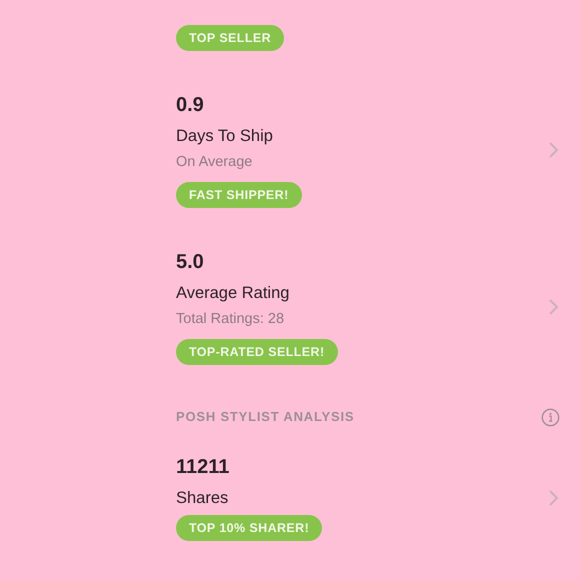 This screenshot has width=580, height=580. I want to click on section-heading: POSH STYLIST ANALYSIS, so click(265, 417).